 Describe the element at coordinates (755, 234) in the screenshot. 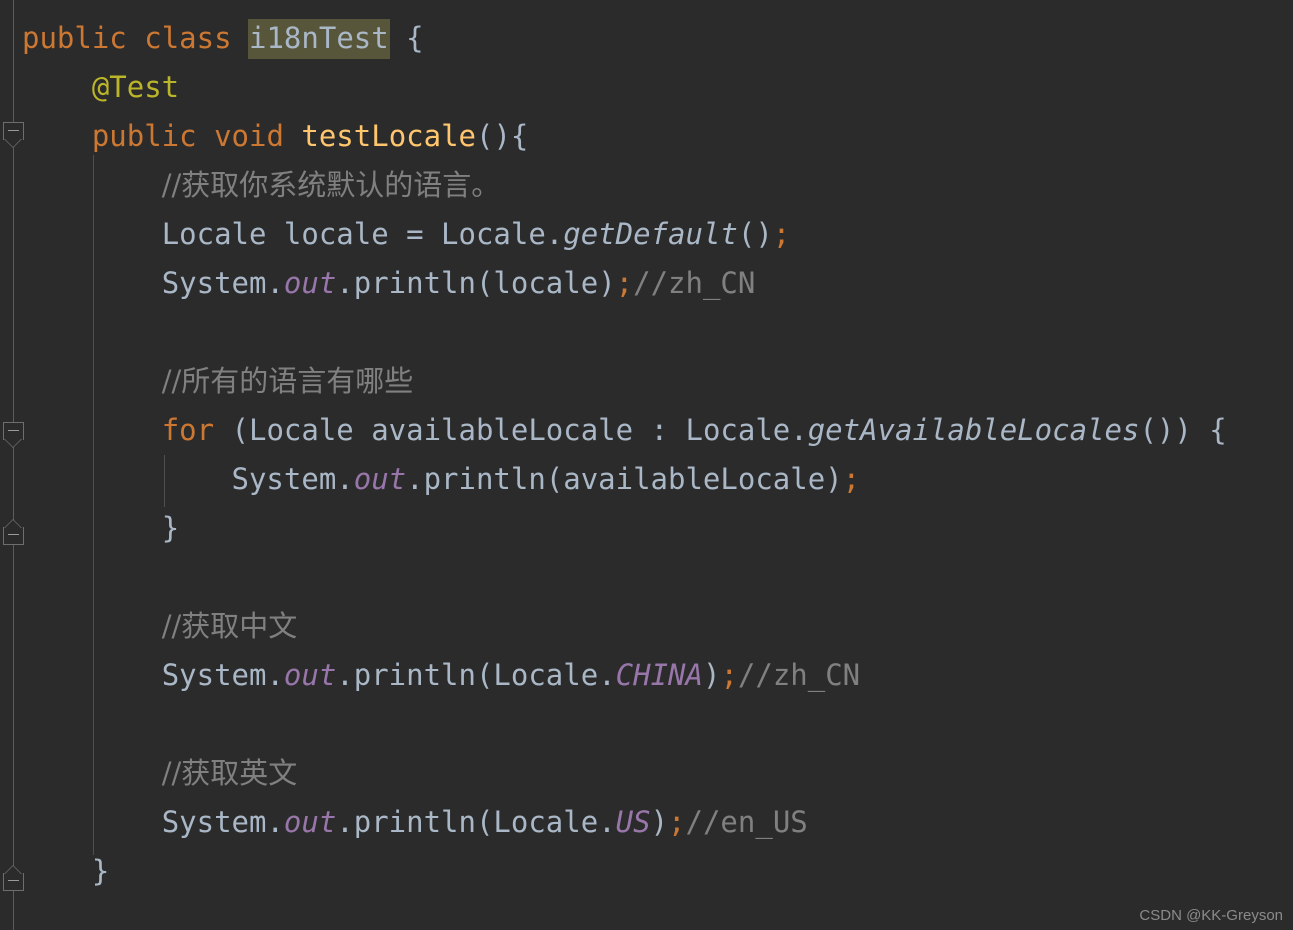

I see `code-token-pln: ()` at that location.